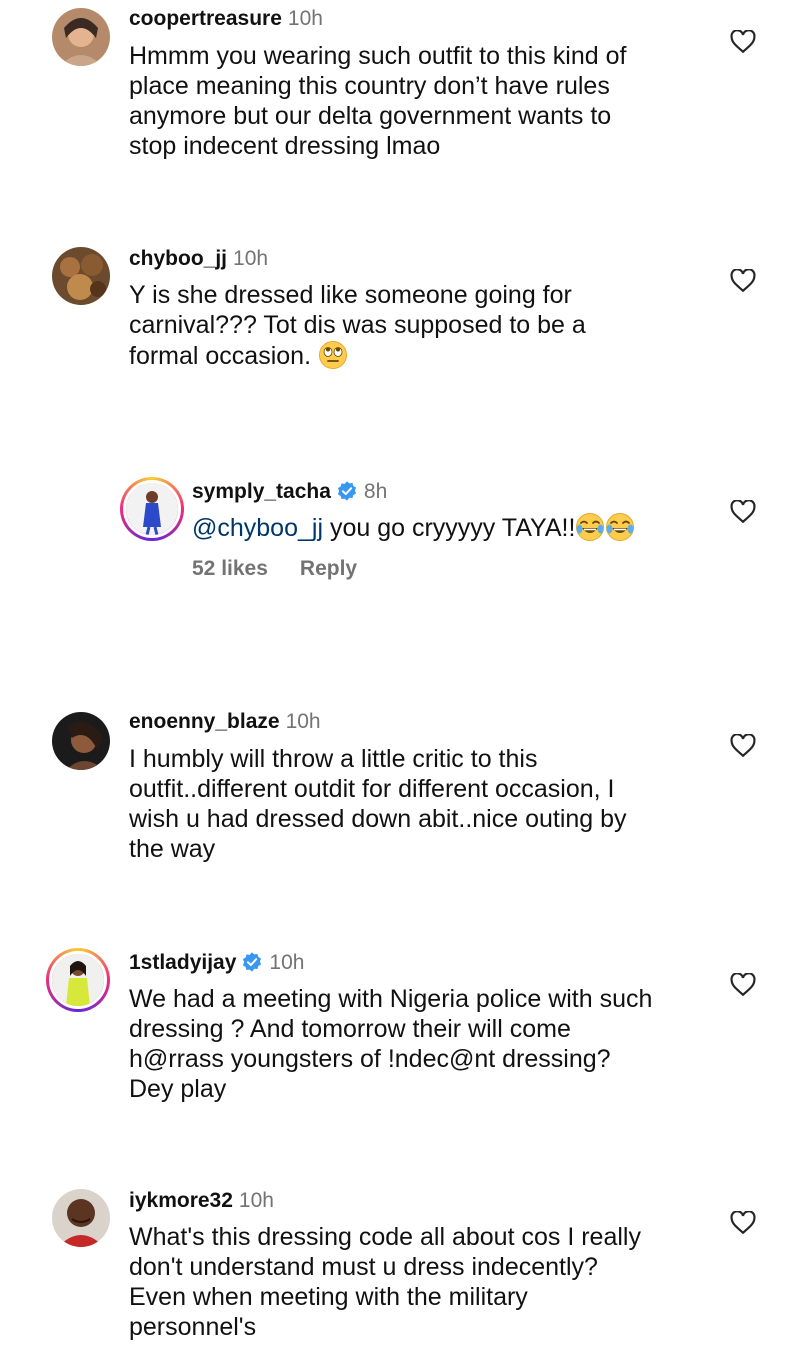 The image size is (808, 1351). What do you see at coordinates (230, 568) in the screenshot?
I see `likes-count-button: 52 likes` at bounding box center [230, 568].